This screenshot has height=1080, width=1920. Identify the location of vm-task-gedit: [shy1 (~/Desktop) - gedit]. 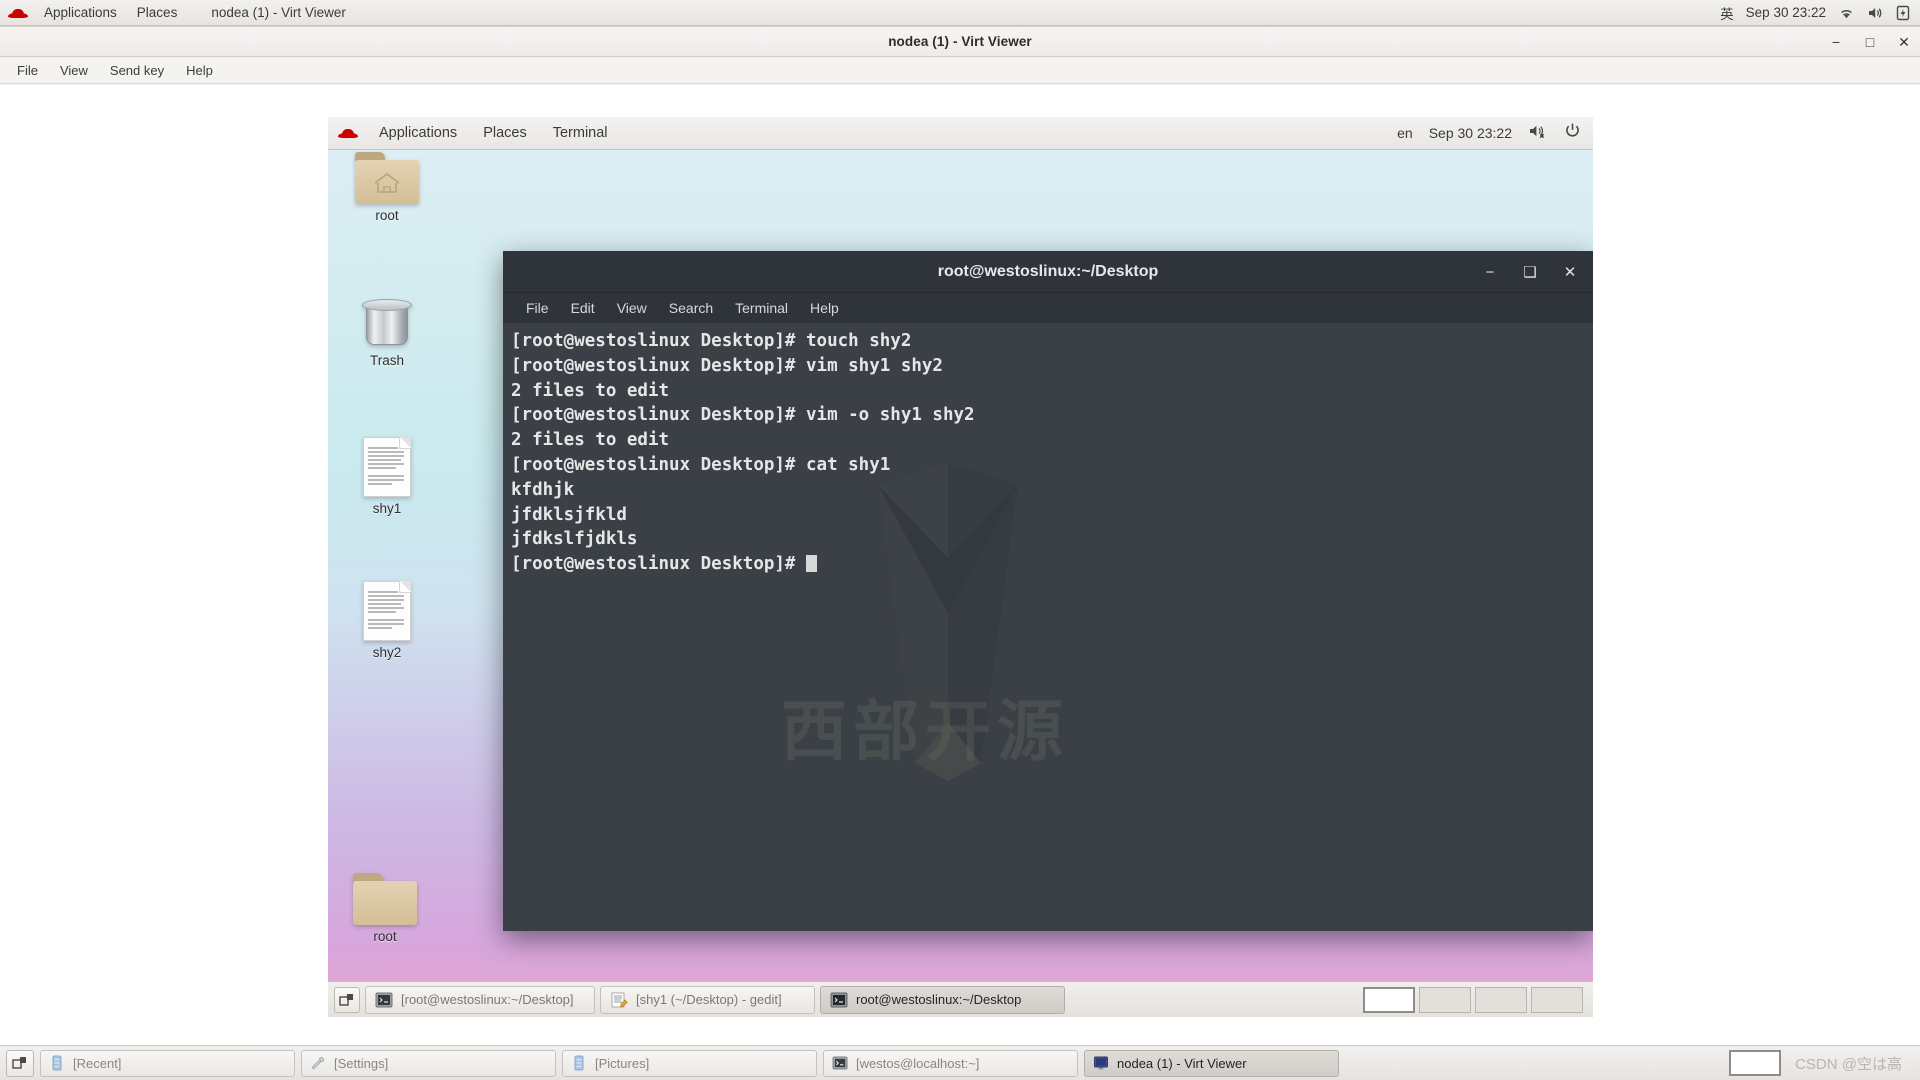
(707, 999).